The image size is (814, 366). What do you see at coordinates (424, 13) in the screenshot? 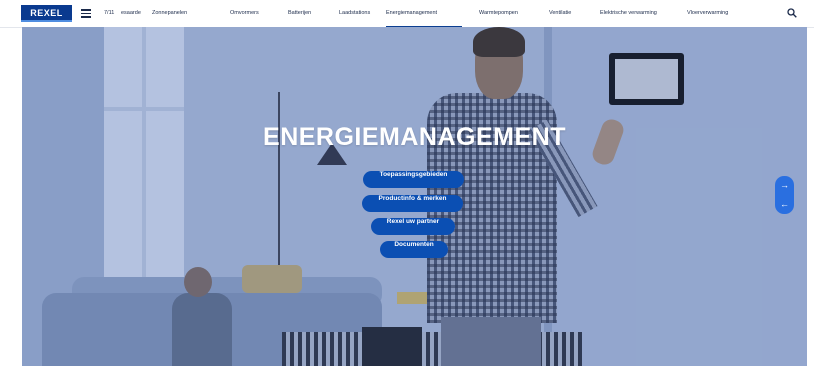
I see `nav-item-energiemanagement: Energiemanagement` at bounding box center [424, 13].